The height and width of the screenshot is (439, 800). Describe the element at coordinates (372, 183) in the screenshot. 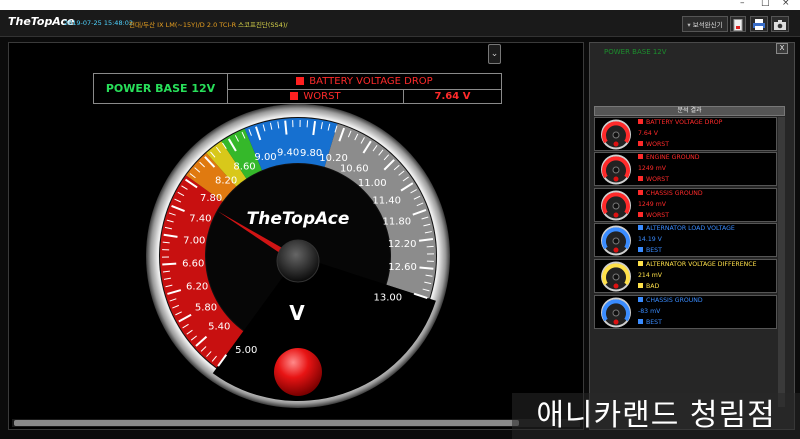

I see `gauge-tick-label: 11.00` at that location.